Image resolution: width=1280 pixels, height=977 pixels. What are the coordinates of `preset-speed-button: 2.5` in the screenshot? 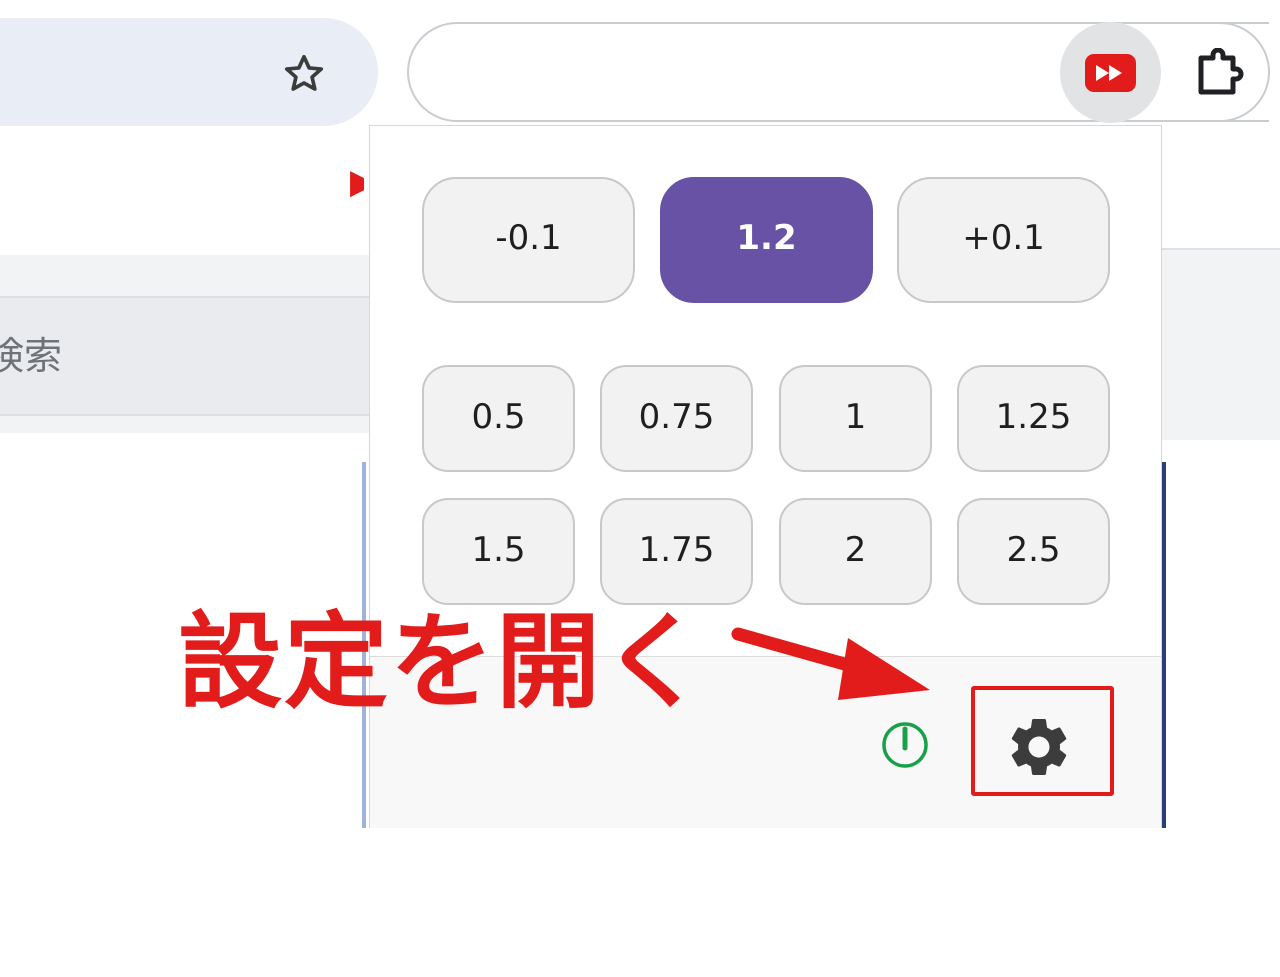 It's located at (1033, 551).